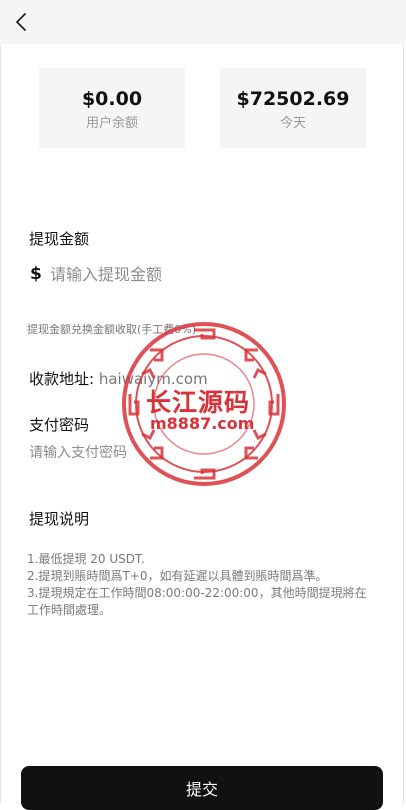 The height and width of the screenshot is (810, 406). I want to click on address-label: 收款地址:, so click(62, 379).